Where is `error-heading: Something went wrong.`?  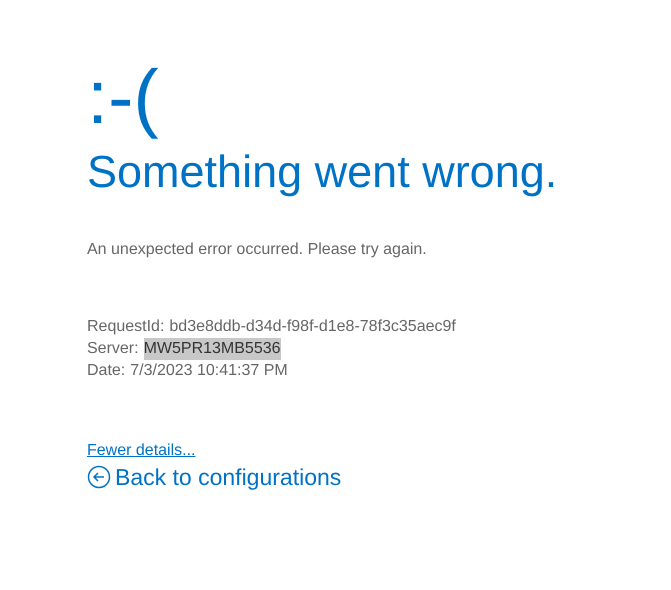
error-heading: Something went wrong. is located at coordinates (322, 172).